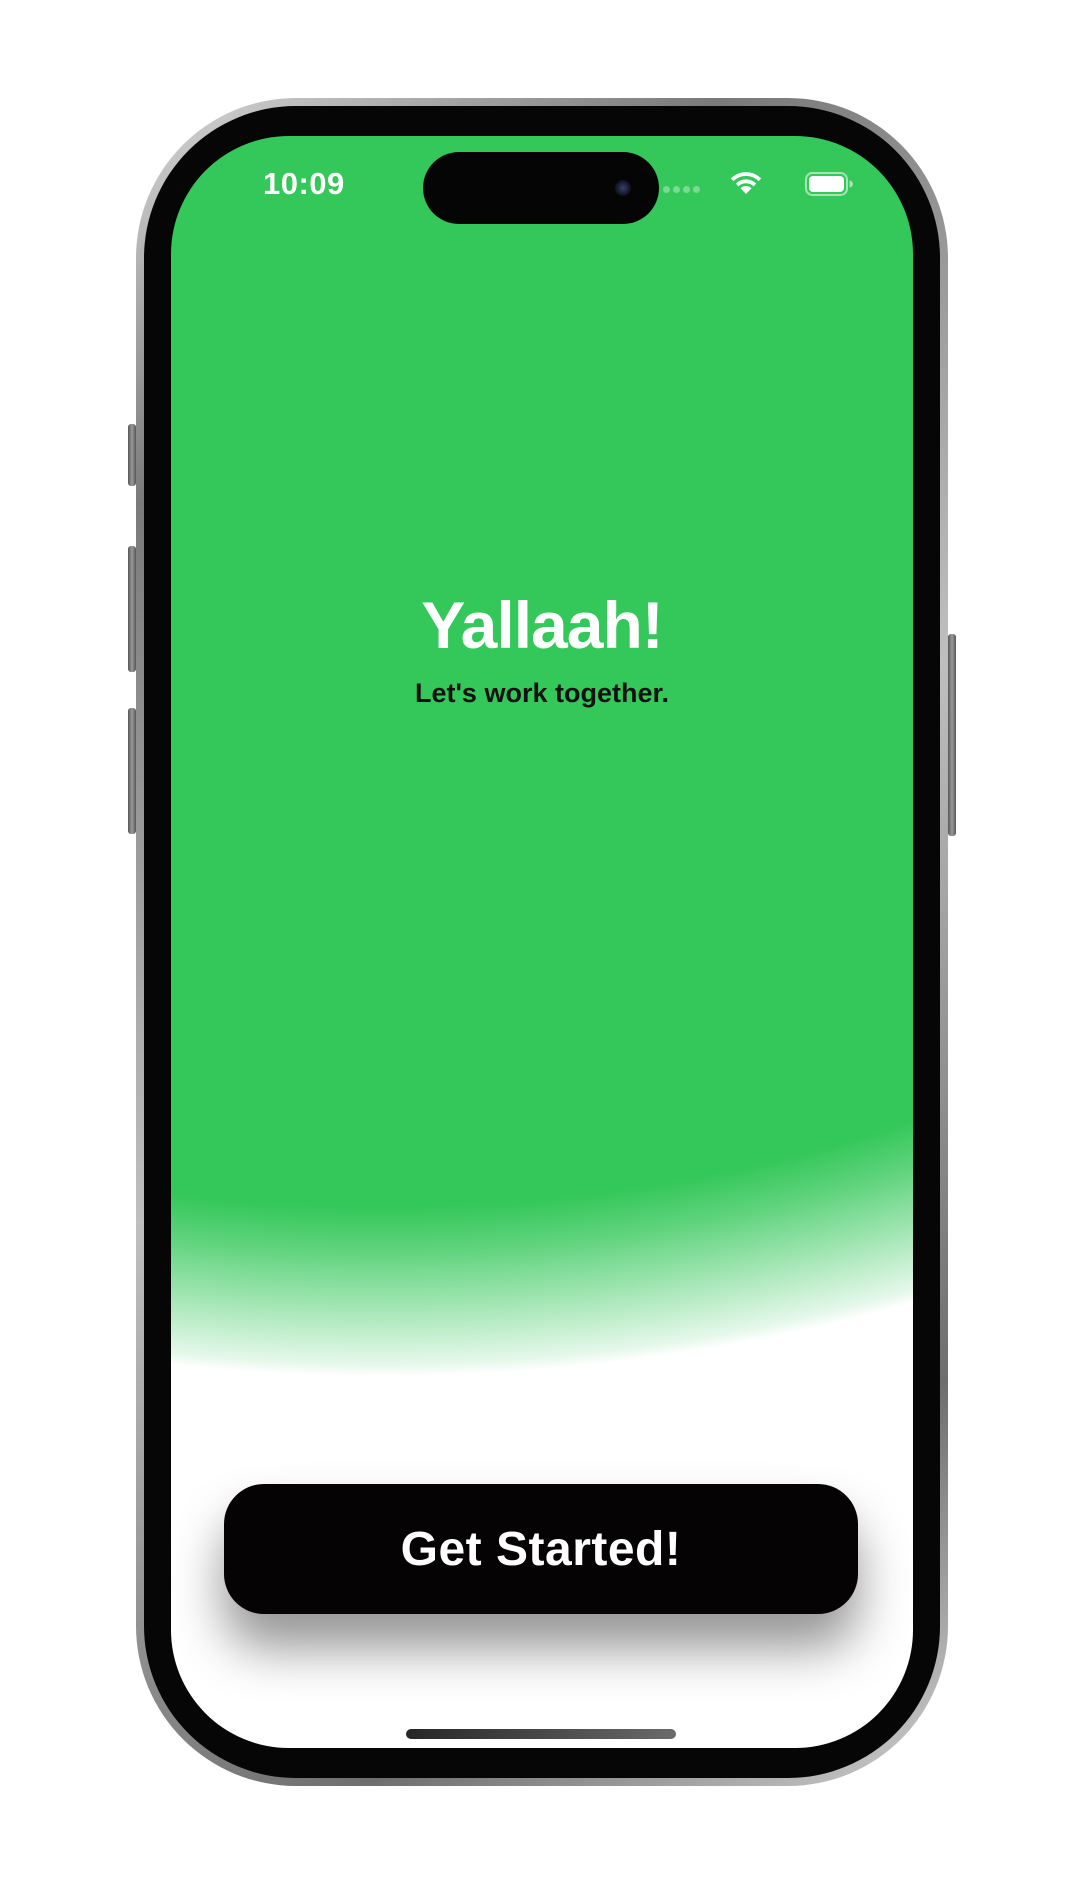 This screenshot has width=1080, height=1900. I want to click on battery-icon, so click(829, 184).